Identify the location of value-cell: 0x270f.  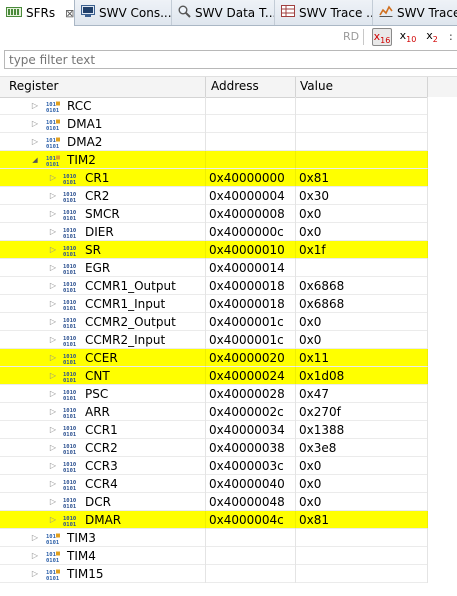
(363, 412).